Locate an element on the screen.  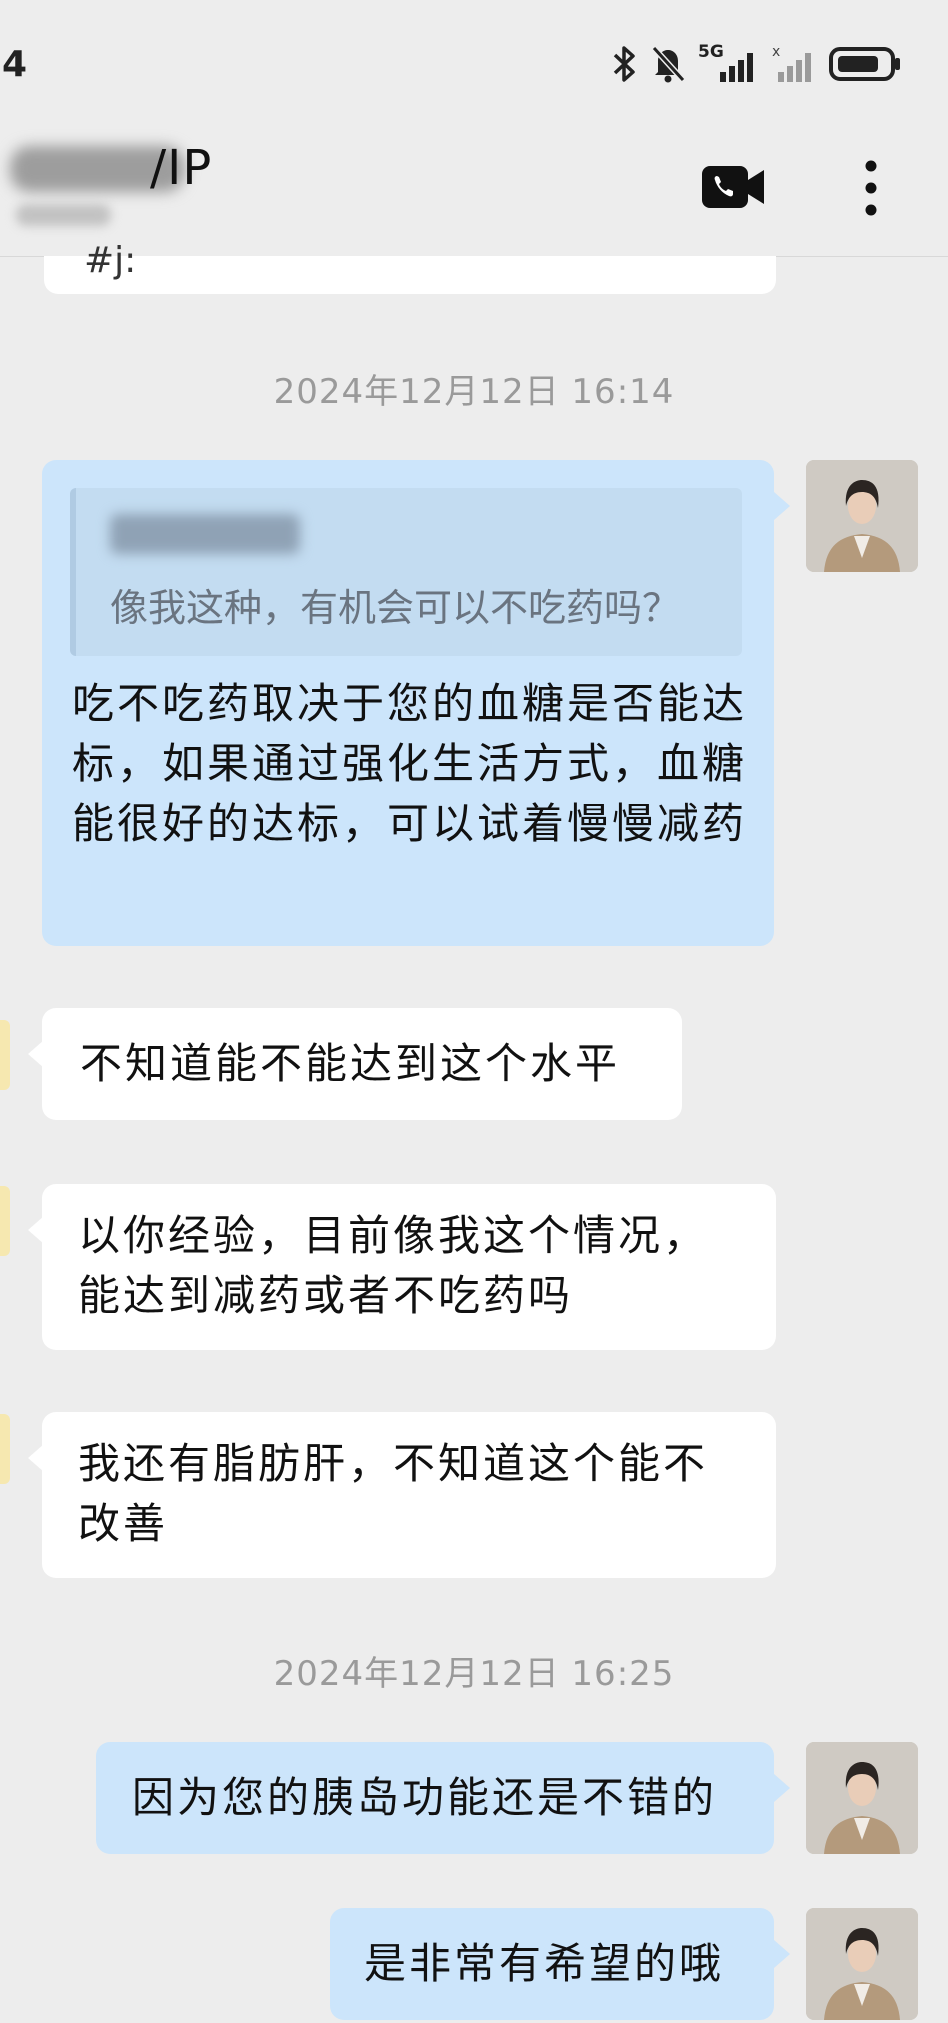
quoted-sender-redacted is located at coordinates (205, 534).